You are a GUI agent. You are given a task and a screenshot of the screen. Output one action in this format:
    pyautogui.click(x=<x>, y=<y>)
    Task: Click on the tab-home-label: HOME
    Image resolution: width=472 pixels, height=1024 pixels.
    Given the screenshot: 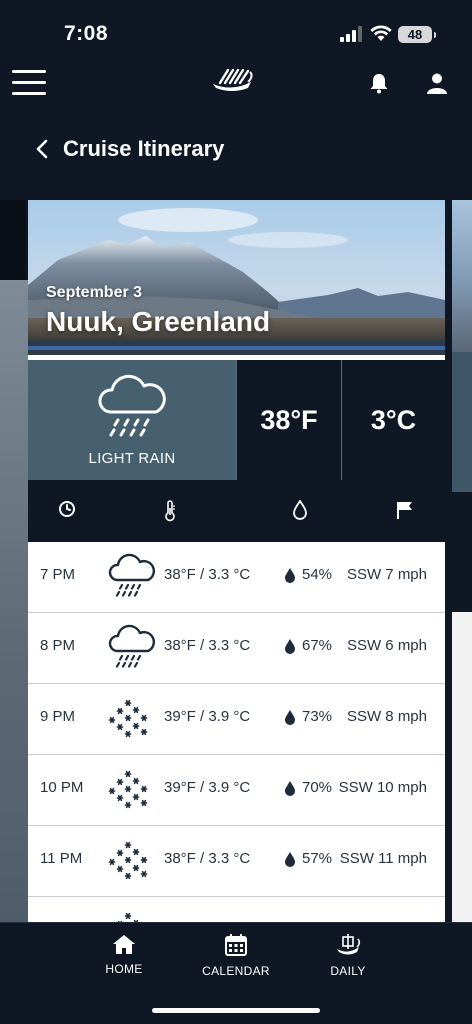 What is the action you would take?
    pyautogui.click(x=124, y=969)
    